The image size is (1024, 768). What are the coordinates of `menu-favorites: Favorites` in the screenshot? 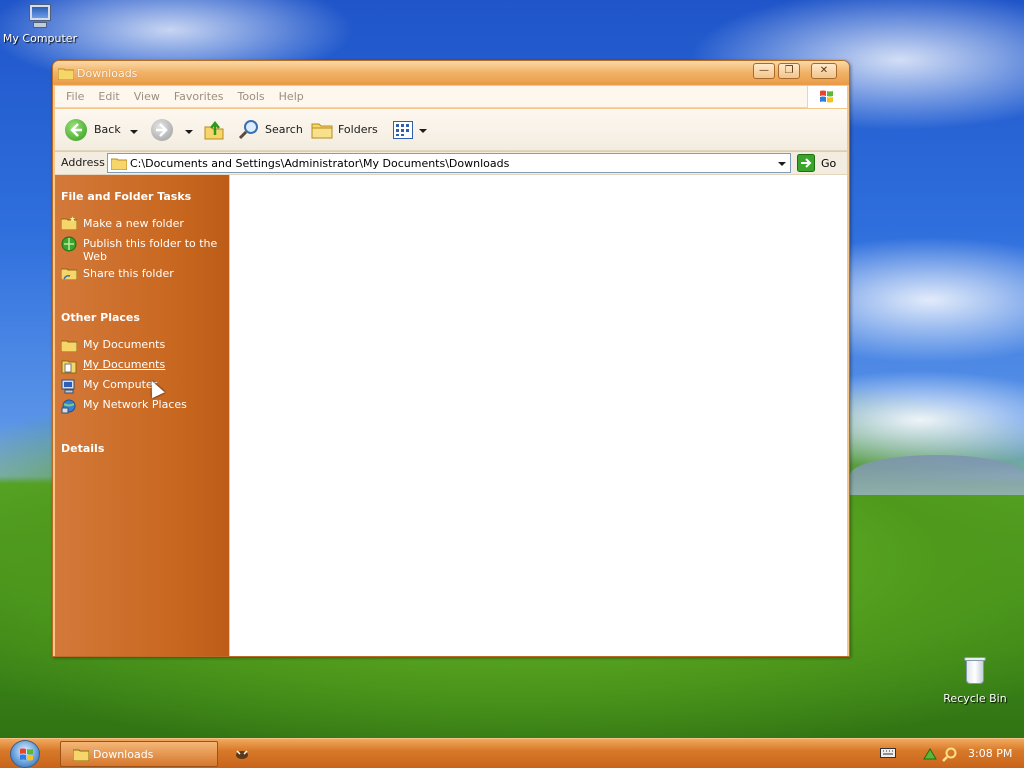 It's located at (199, 97).